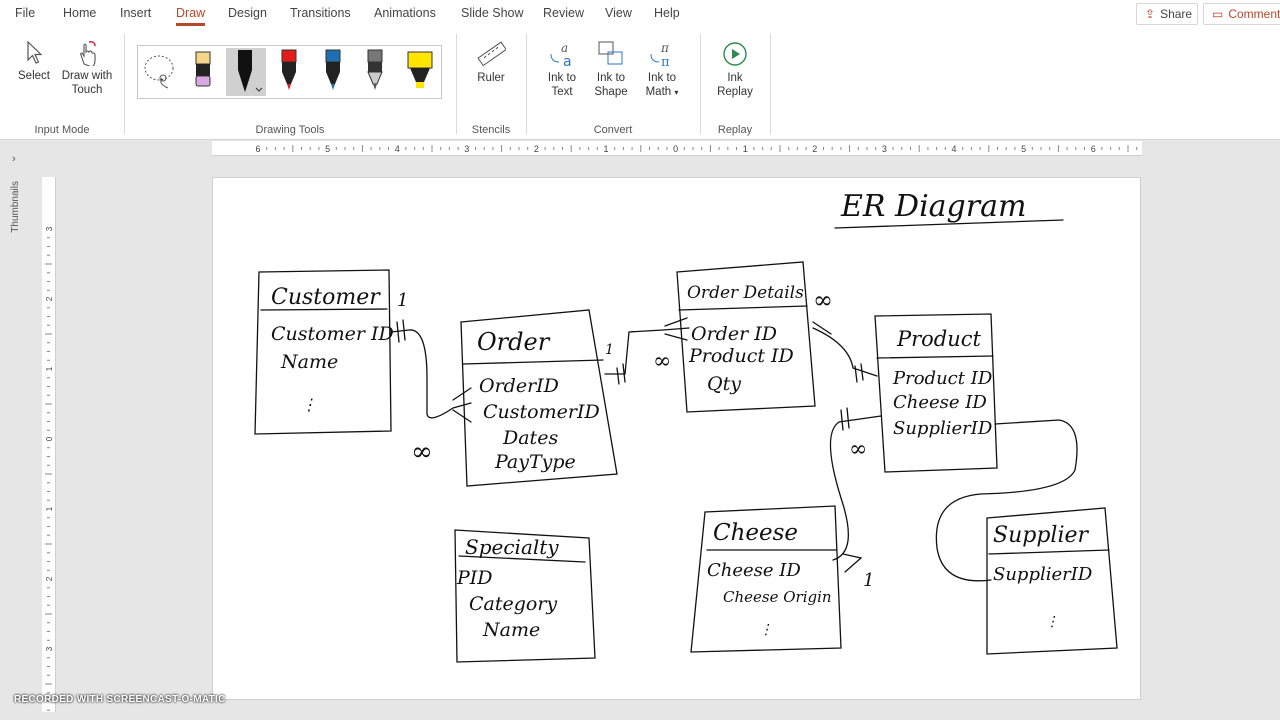 The width and height of the screenshot is (1280, 720). What do you see at coordinates (675, 149) in the screenshot?
I see `ruler-tick-label: 0` at bounding box center [675, 149].